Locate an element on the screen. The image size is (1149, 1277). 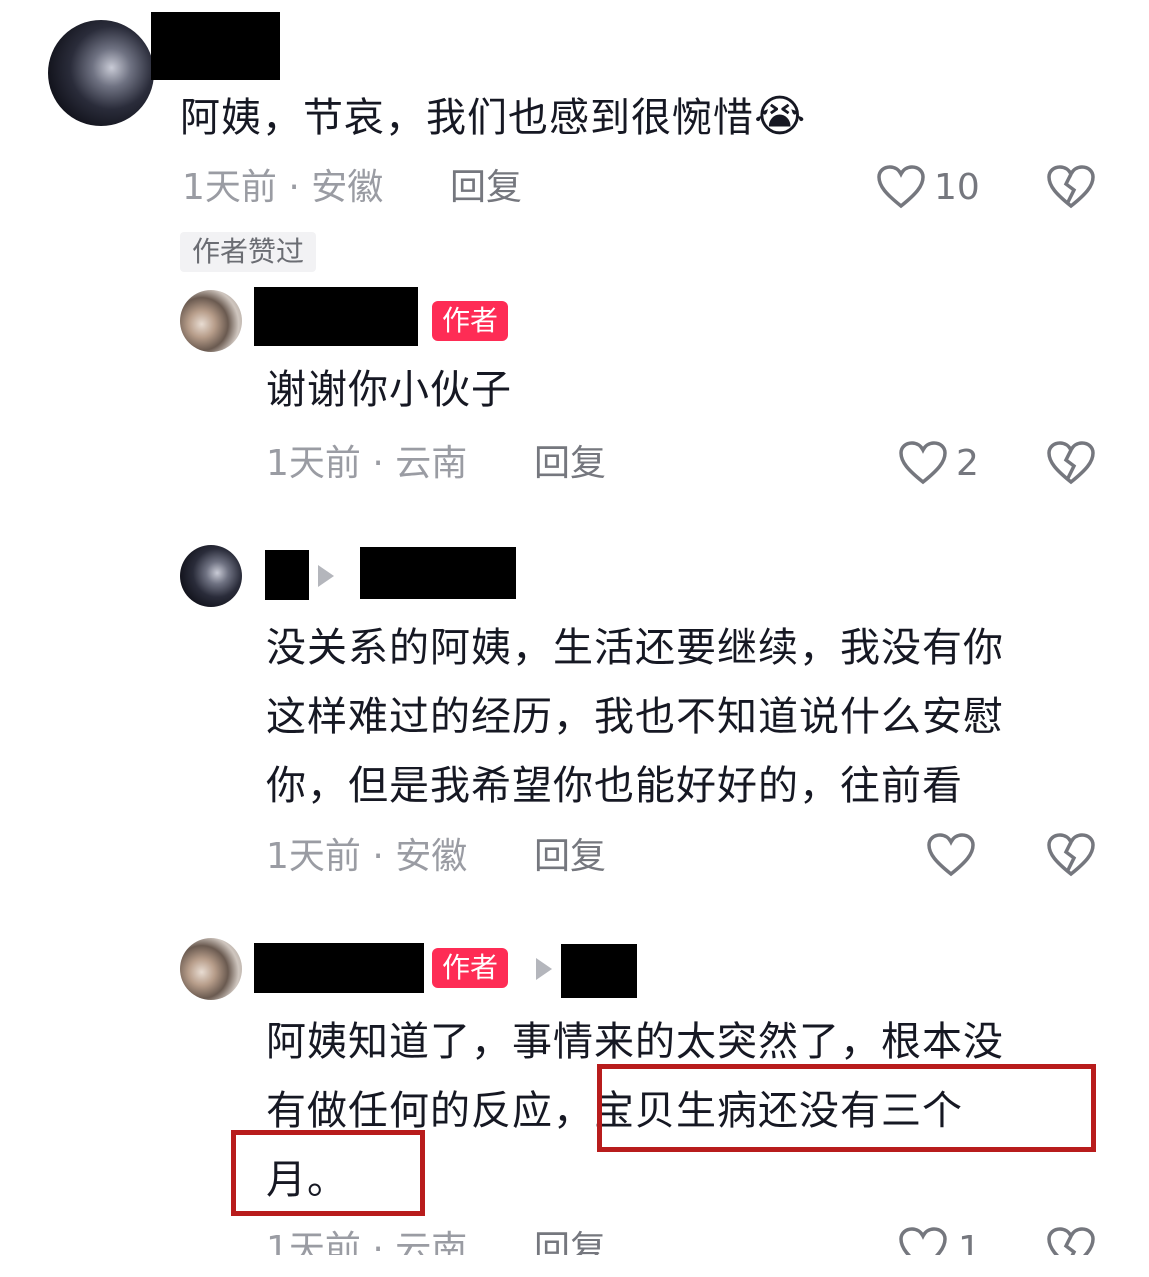
comment-text-line: 这样难过的经历，我也不知道说什么安慰 is located at coordinates (635, 717).